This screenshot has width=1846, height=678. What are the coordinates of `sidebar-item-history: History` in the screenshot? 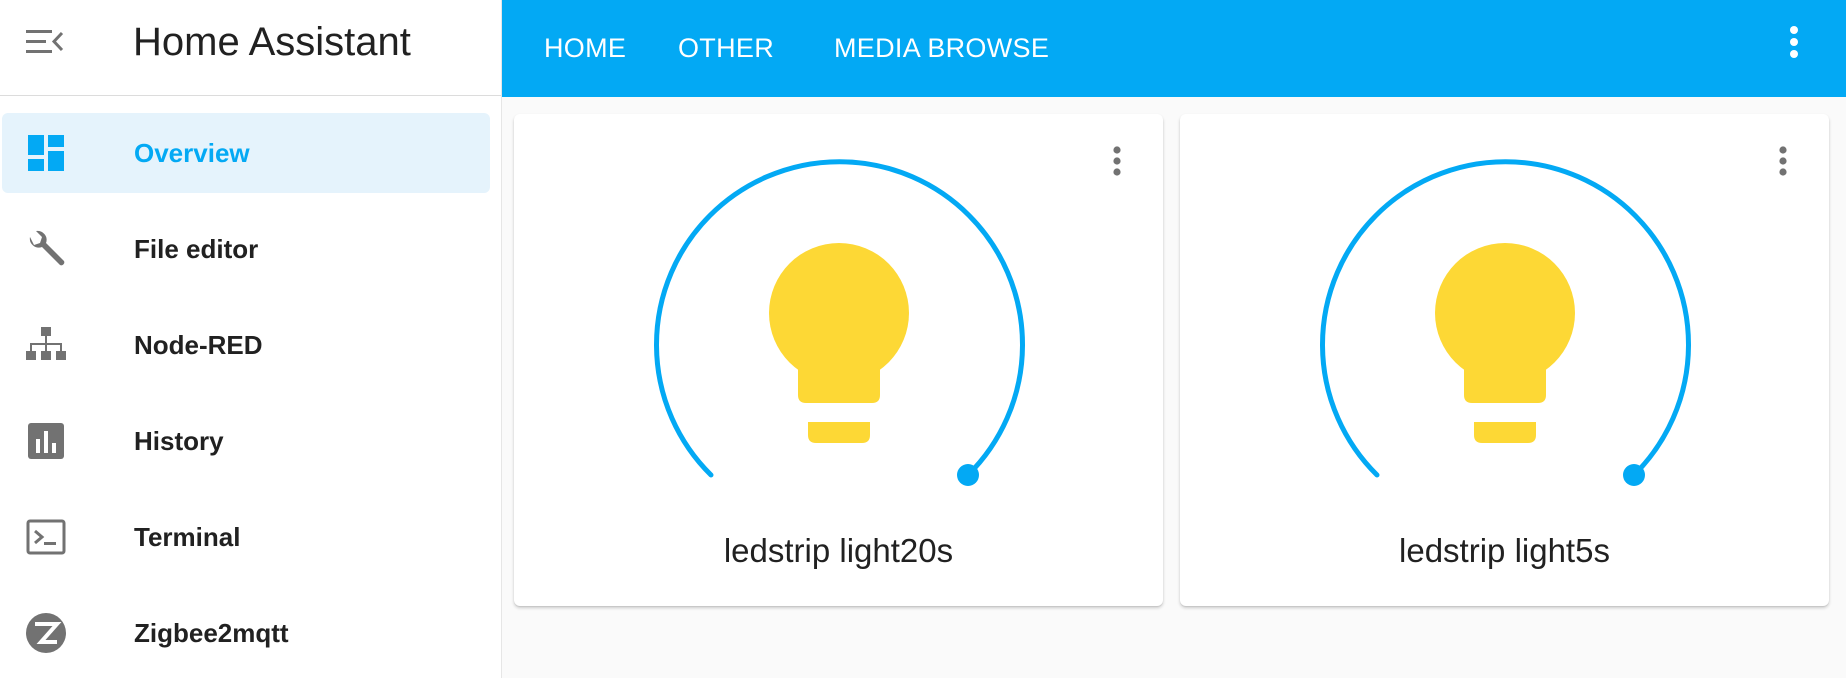 It's located at (246, 441).